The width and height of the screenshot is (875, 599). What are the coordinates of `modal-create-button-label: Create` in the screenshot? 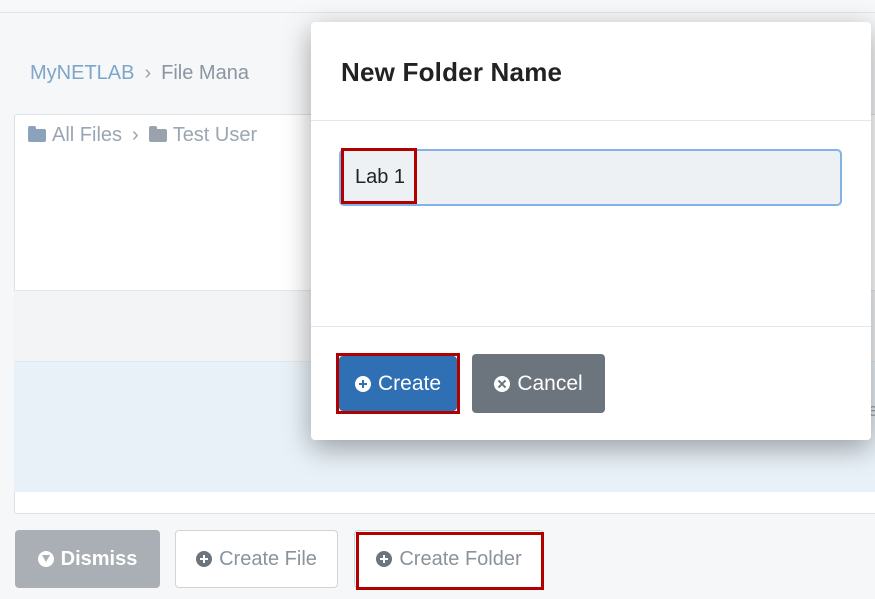 It's located at (409, 383).